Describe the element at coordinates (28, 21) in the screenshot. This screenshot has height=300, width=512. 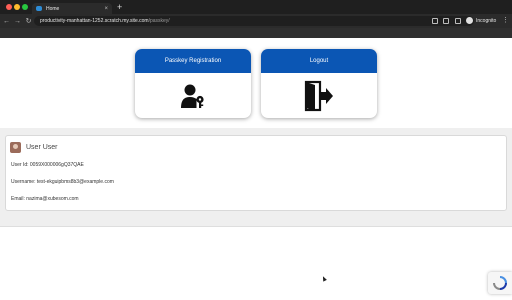
I see `reload-button: ↻` at that location.